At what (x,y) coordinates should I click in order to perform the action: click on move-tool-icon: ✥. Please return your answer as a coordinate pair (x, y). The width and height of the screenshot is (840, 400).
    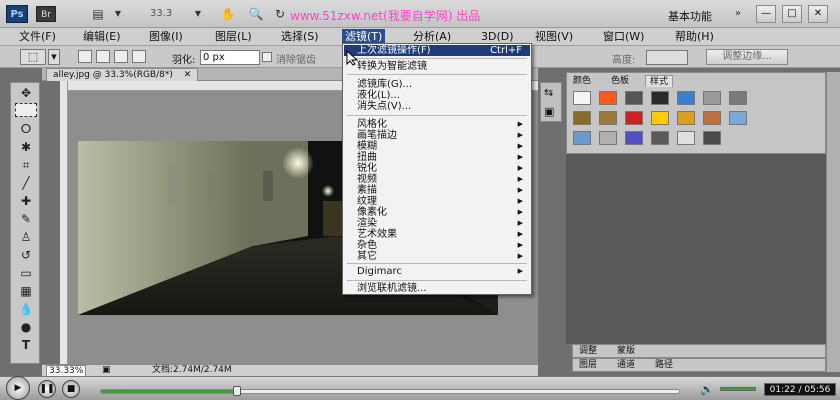
    Looking at the image, I should click on (26, 93).